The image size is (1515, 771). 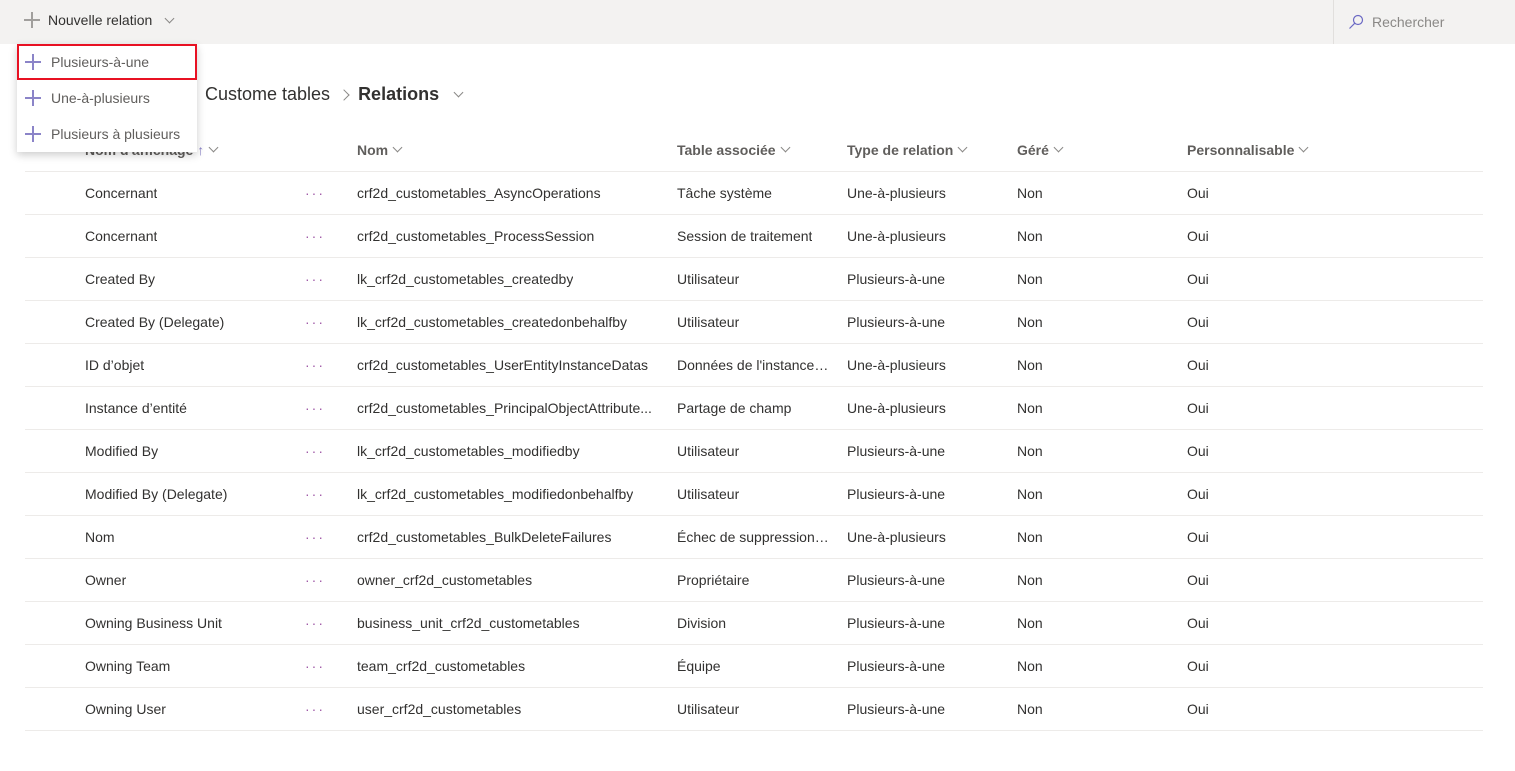 What do you see at coordinates (506, 709) in the screenshot?
I see `cell-name: user_crf2d_custometables` at bounding box center [506, 709].